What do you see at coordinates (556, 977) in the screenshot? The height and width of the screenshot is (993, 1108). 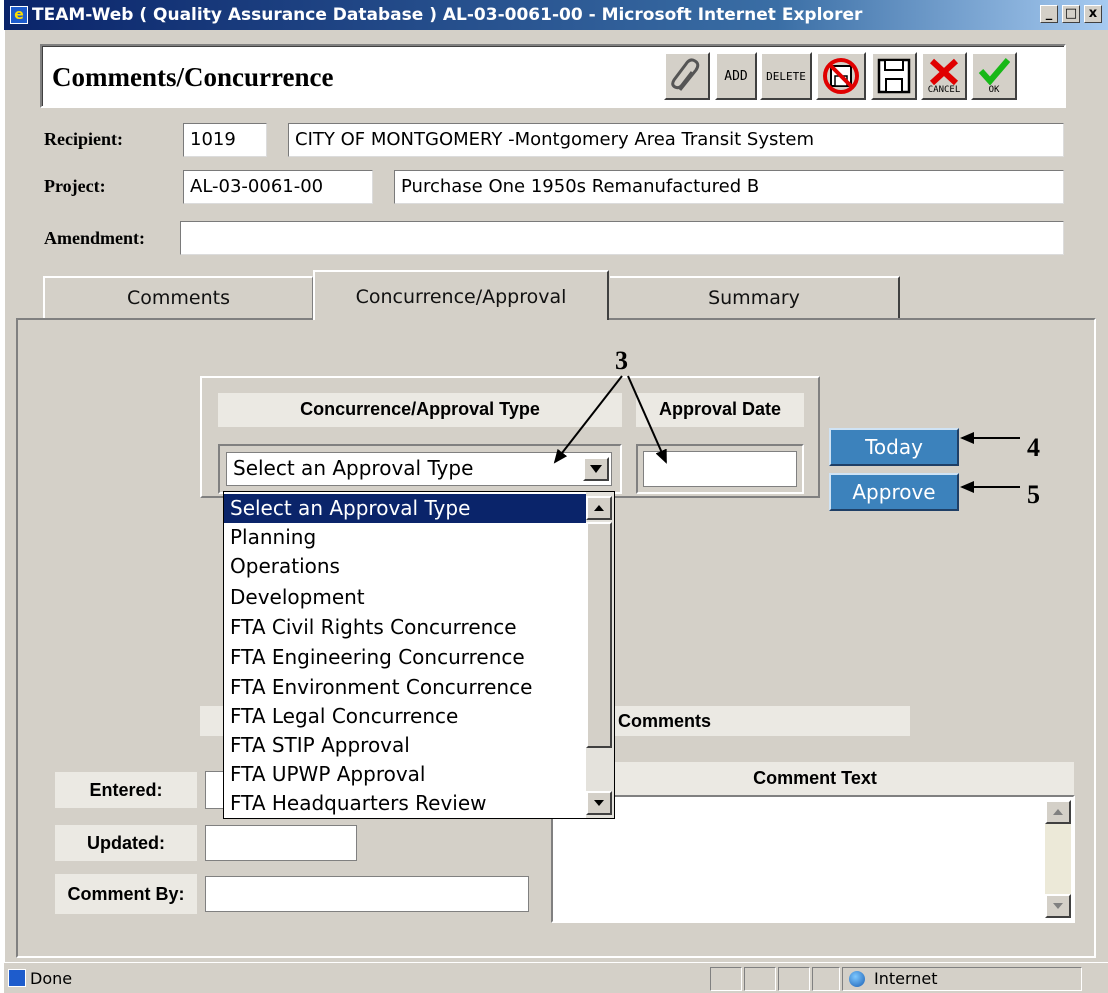 I see `status-bar: Done Internet` at bounding box center [556, 977].